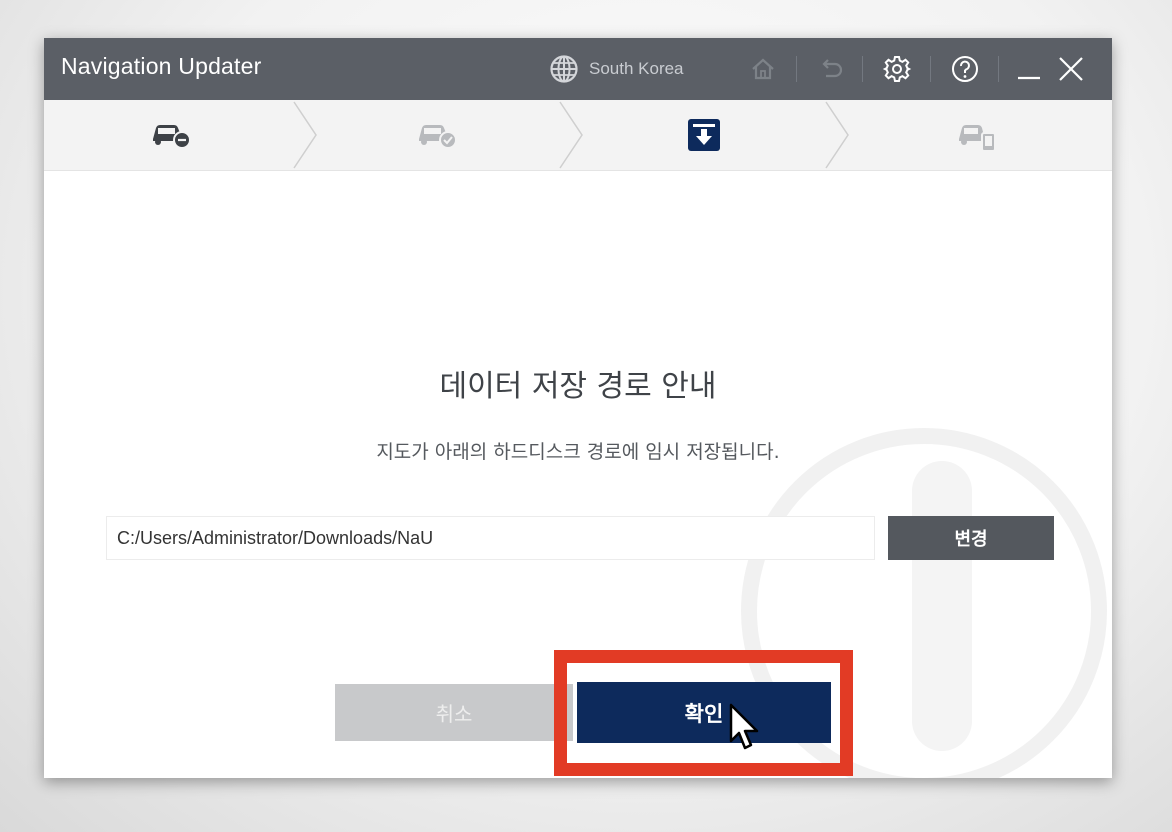 The height and width of the screenshot is (832, 1172). What do you see at coordinates (704, 712) in the screenshot?
I see `confirm-button: 확인` at bounding box center [704, 712].